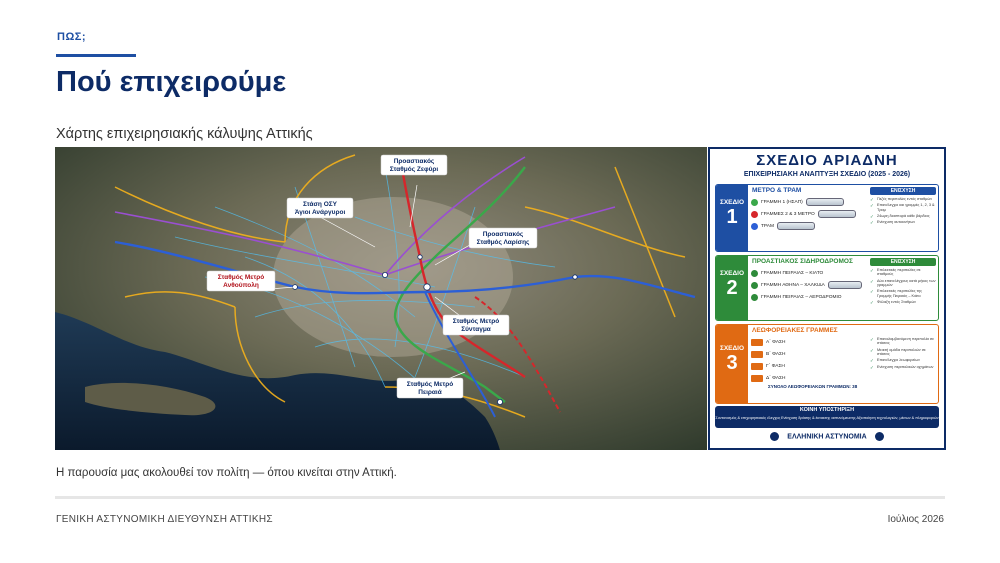 This screenshot has height=563, width=1000. Describe the element at coordinates (320, 204) in the screenshot. I see `svg-text: Στάση ΟΣΥ` at that location.